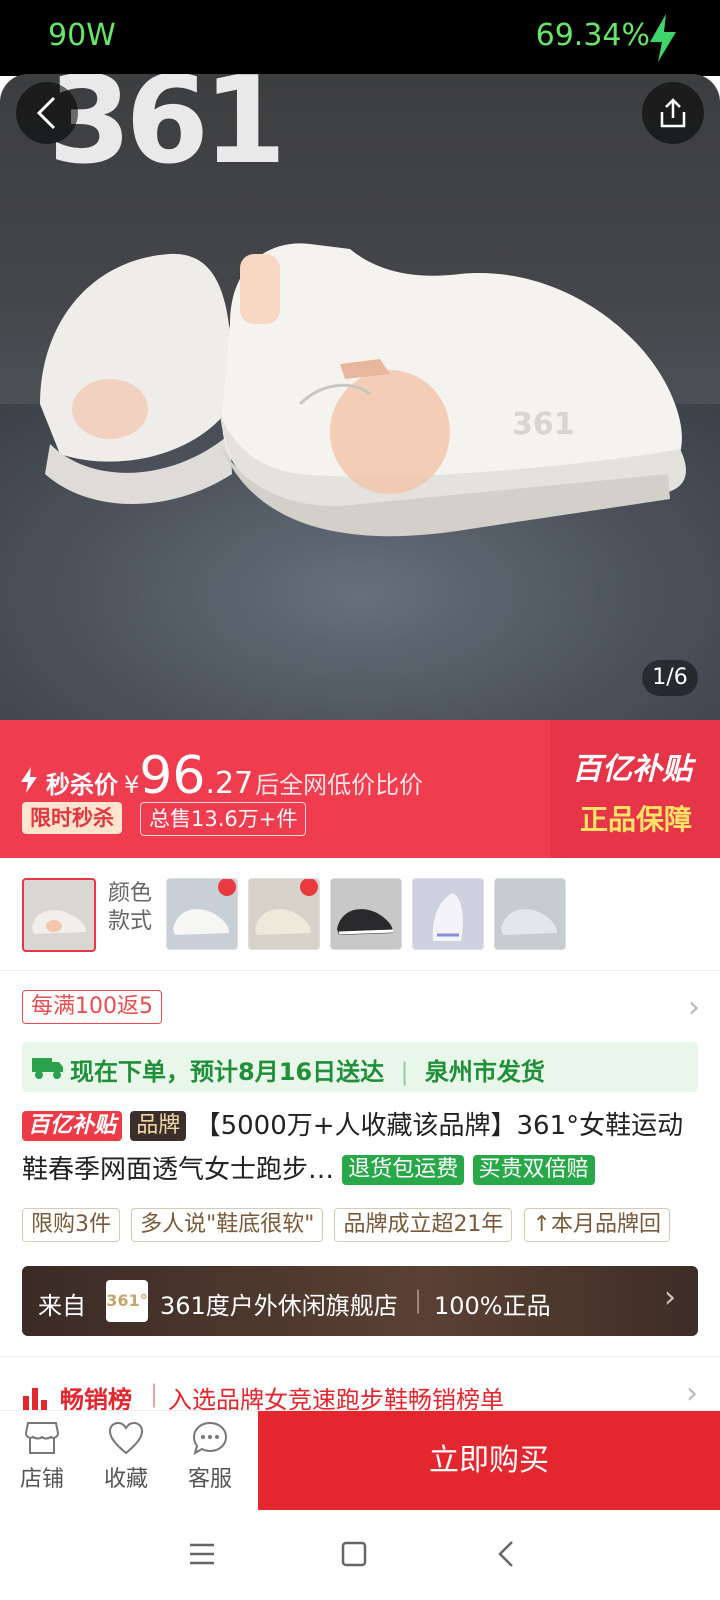 The image size is (720, 1600). What do you see at coordinates (92, 1007) in the screenshot?
I see `rebate-coupon: 每满100返5` at bounding box center [92, 1007].